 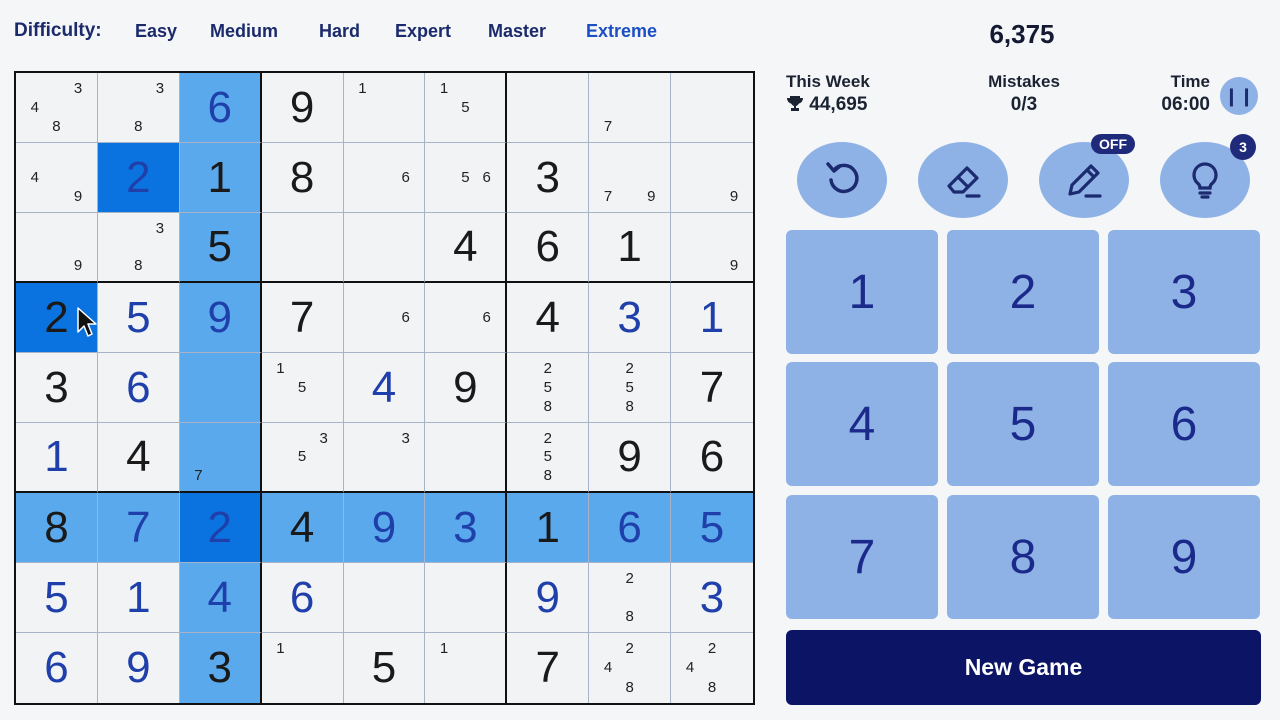 I want to click on board-cell-r2c2: 2, so click(x=138, y=178).